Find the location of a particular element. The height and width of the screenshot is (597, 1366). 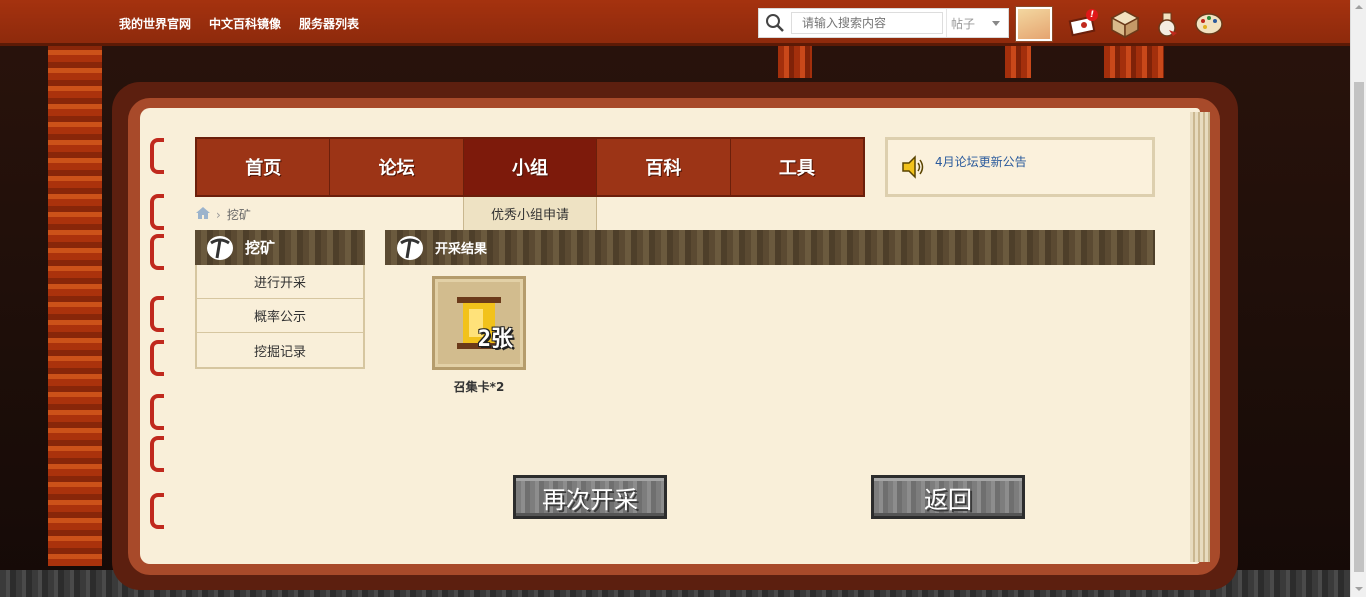

breadcrumb-current: 挖矿 is located at coordinates (238, 215).